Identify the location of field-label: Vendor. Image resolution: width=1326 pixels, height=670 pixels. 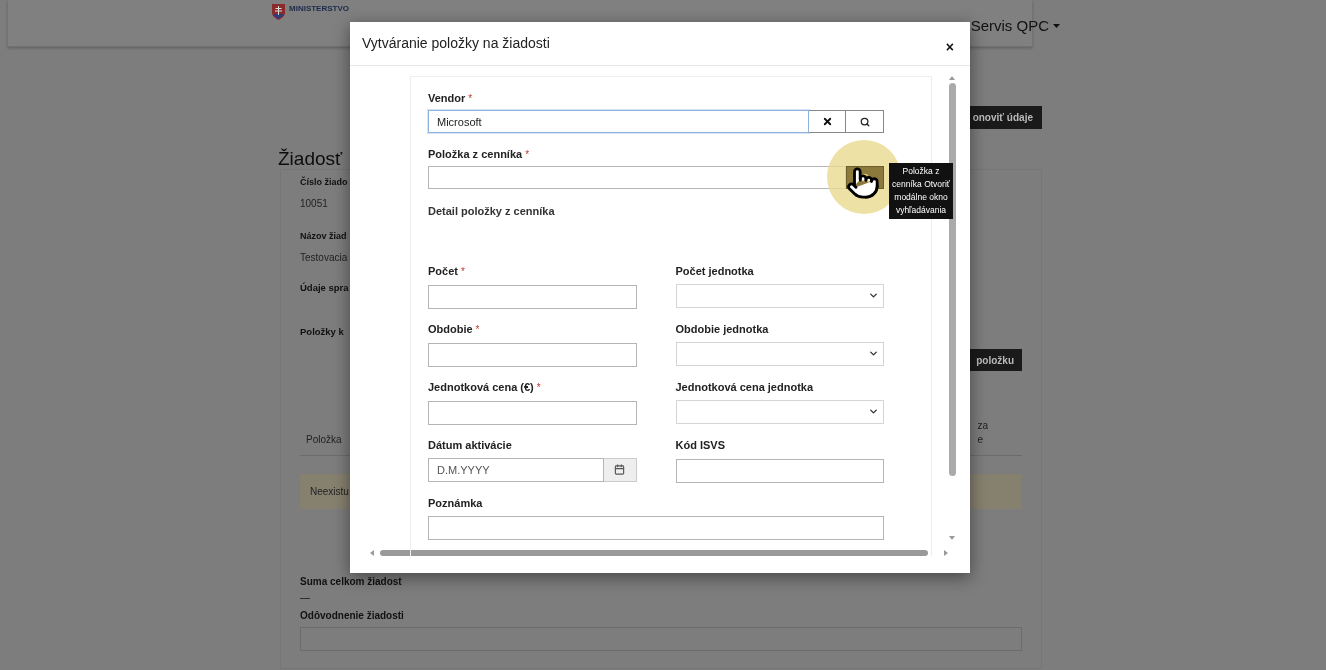
(447, 98).